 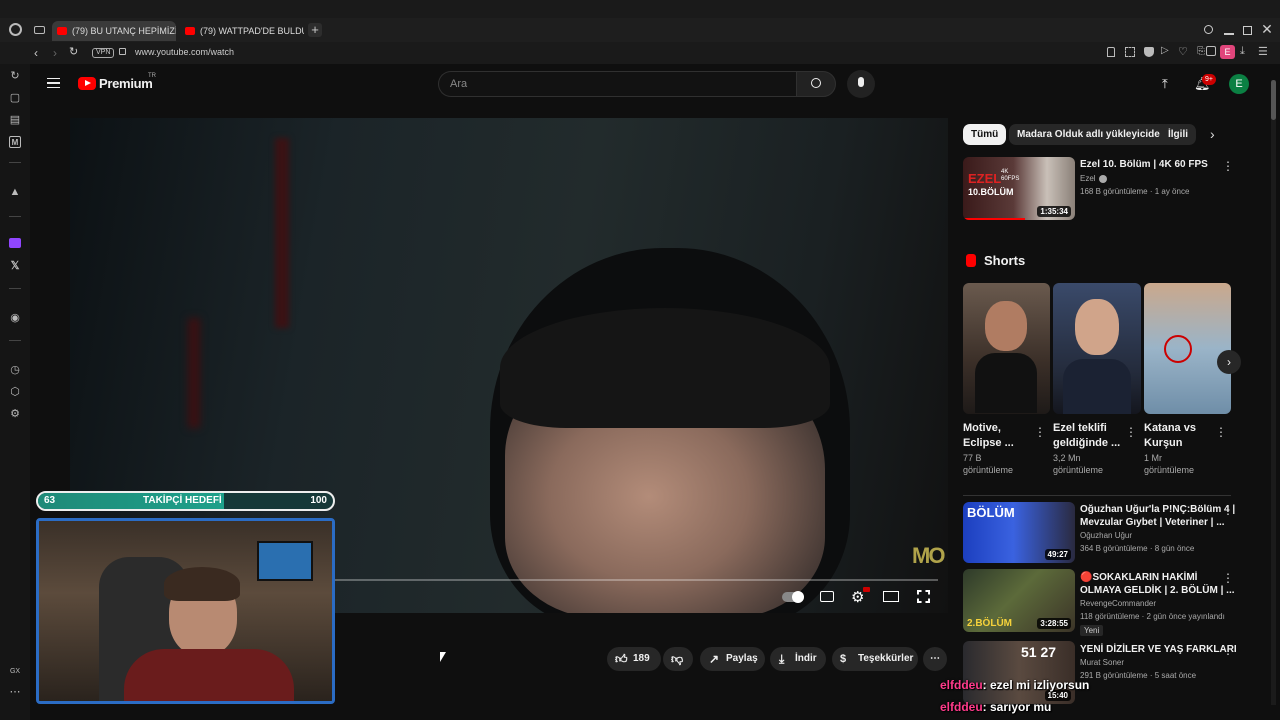 What do you see at coordinates (1211, 51) in the screenshot?
I see `extensions-icon` at bounding box center [1211, 51].